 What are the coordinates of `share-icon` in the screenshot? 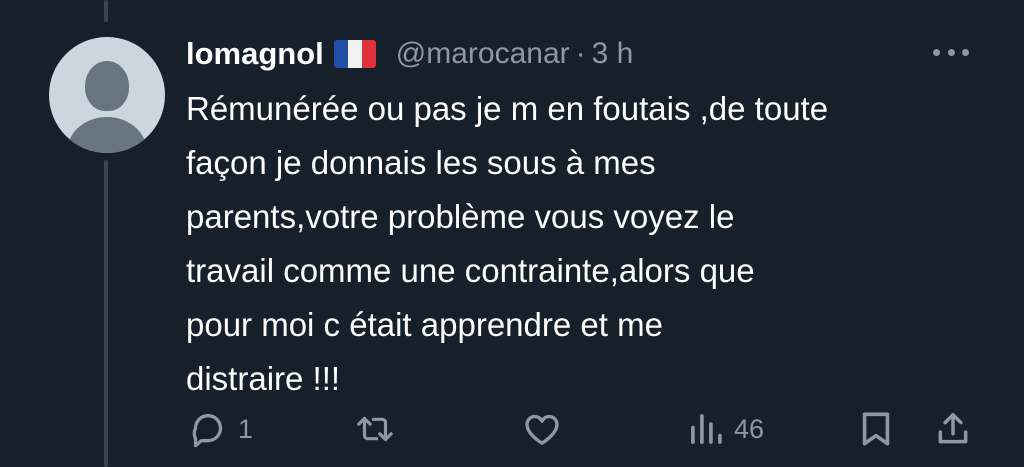 It's located at (953, 428).